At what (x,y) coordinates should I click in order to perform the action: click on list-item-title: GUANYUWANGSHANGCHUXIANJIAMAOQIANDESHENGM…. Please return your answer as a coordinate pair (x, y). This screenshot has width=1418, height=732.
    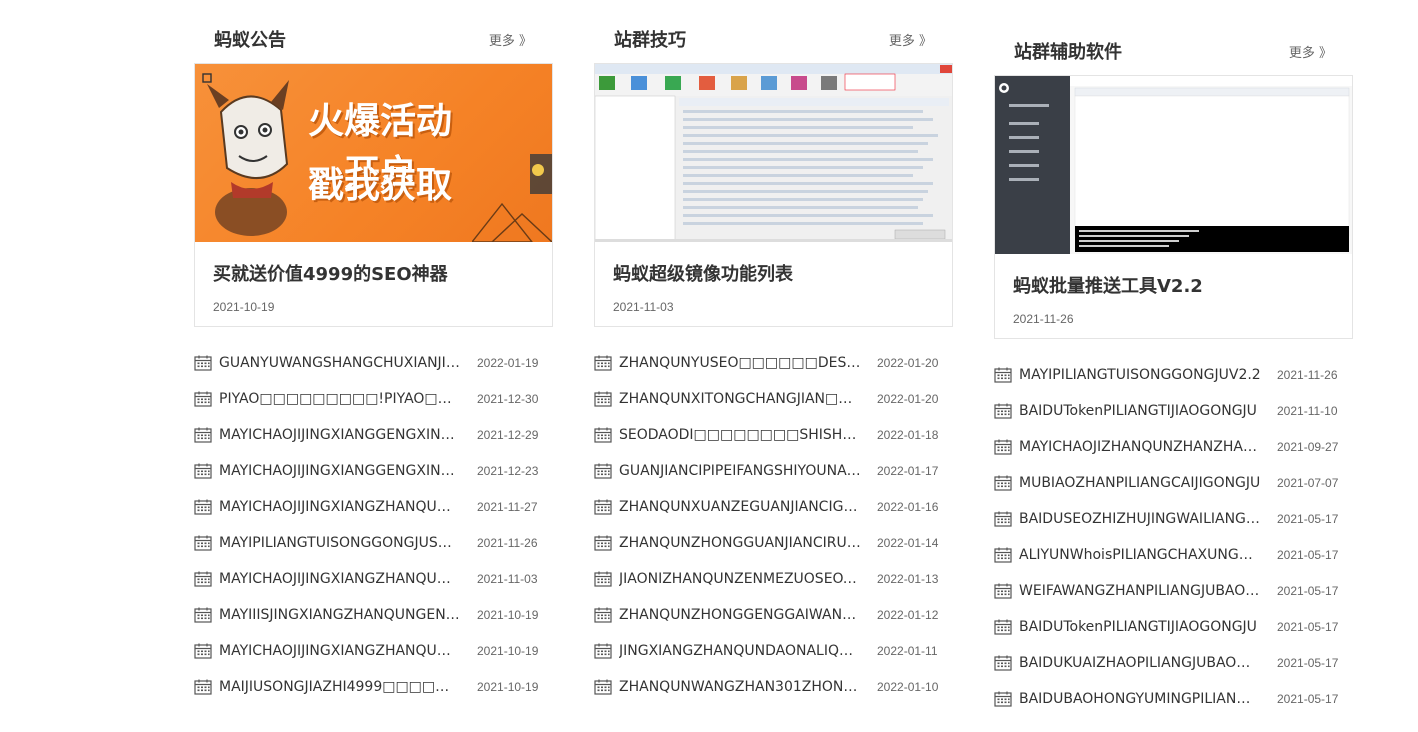
    Looking at the image, I should click on (340, 363).